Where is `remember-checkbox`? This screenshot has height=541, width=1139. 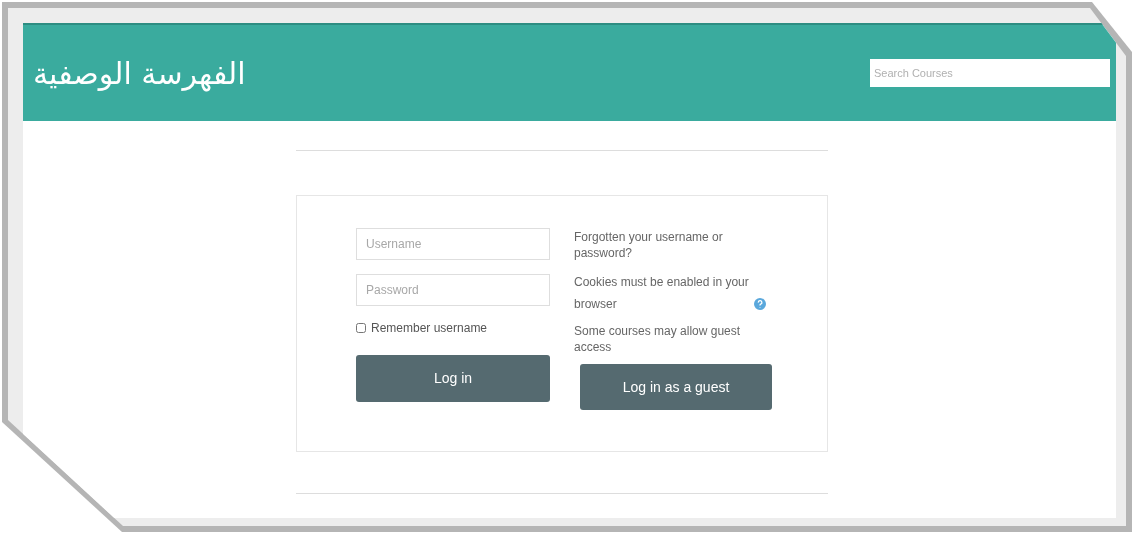 remember-checkbox is located at coordinates (361, 328).